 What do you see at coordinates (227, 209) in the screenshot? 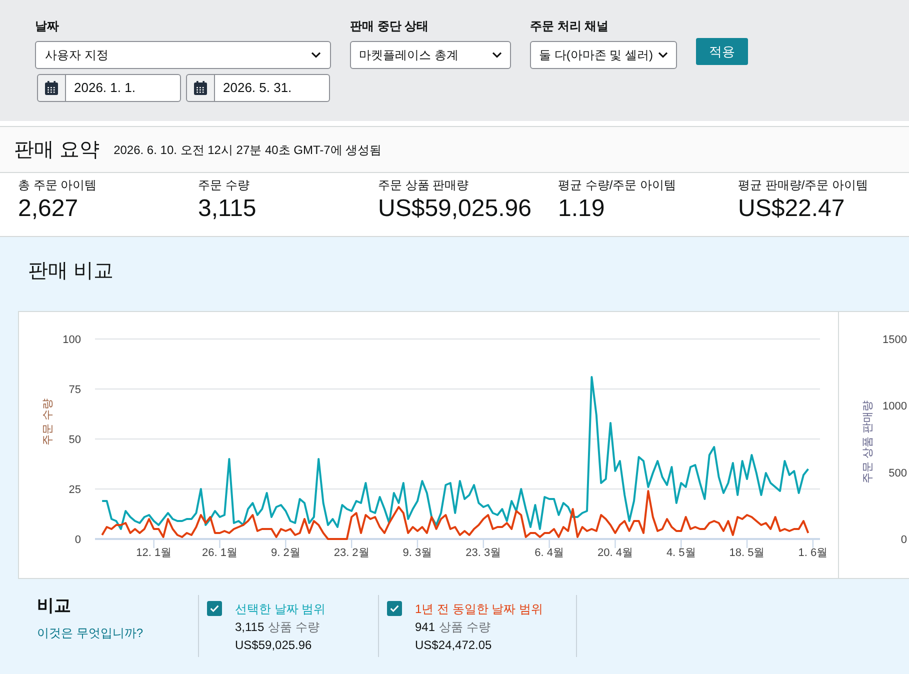
I see `metric-value: 3,115` at bounding box center [227, 209].